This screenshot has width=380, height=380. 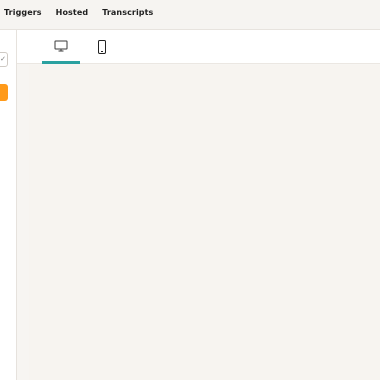 What do you see at coordinates (23, 12) in the screenshot?
I see `nav-item-triggers: Triggers` at bounding box center [23, 12].